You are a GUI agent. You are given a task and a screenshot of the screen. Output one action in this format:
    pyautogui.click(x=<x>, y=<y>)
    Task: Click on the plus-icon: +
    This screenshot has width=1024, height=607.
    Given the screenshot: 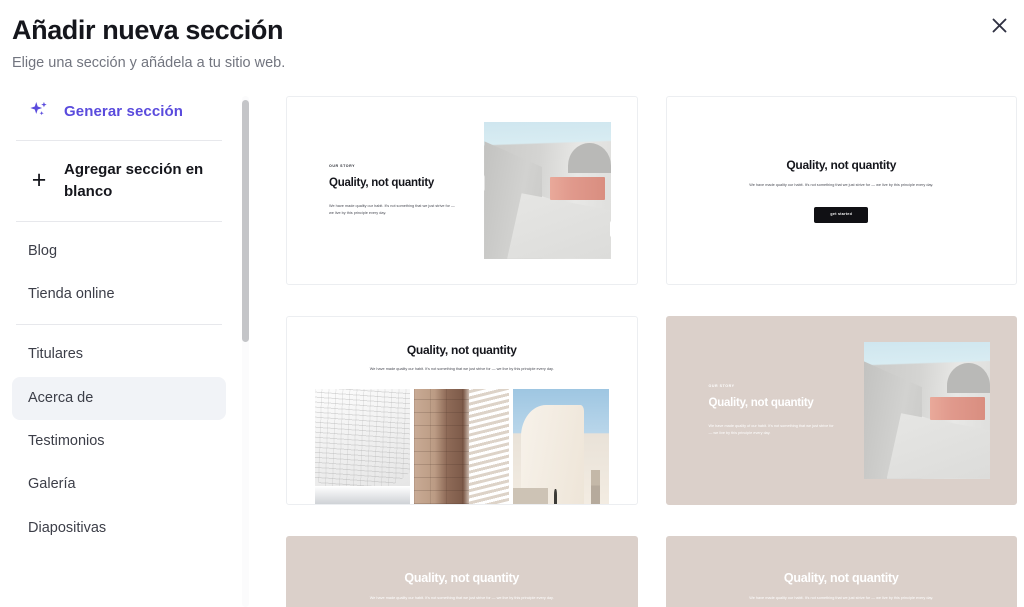 What is the action you would take?
    pyautogui.click(x=39, y=180)
    